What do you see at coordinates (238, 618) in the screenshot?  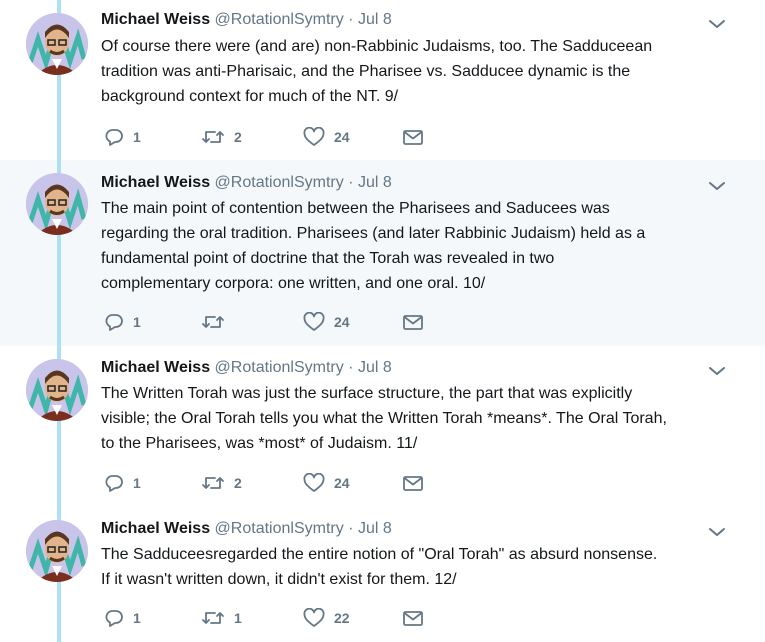 I see `retweet-count: 1` at bounding box center [238, 618].